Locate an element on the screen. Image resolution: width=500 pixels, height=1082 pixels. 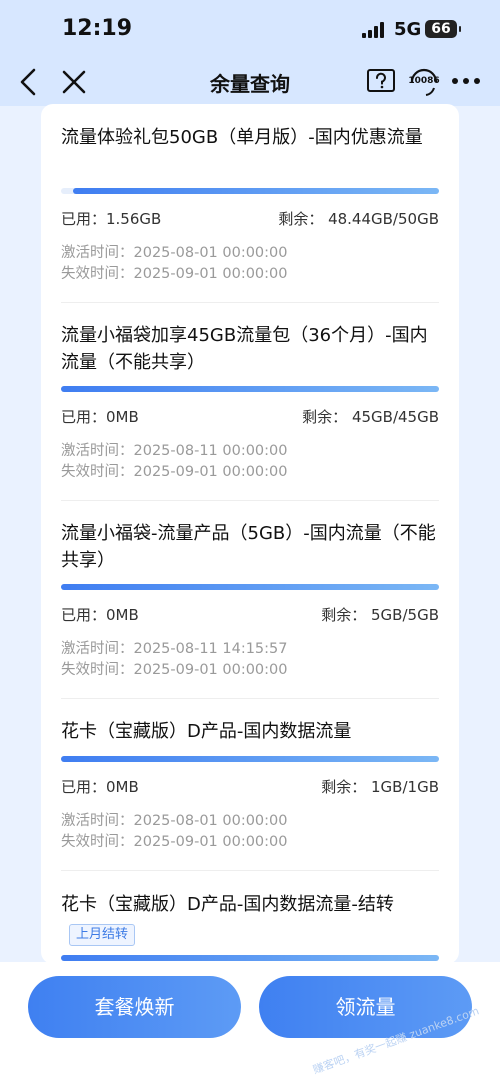
usage-row: 已用：1.56GB 剩余： 48.44GB/50GB is located at coordinates (250, 219).